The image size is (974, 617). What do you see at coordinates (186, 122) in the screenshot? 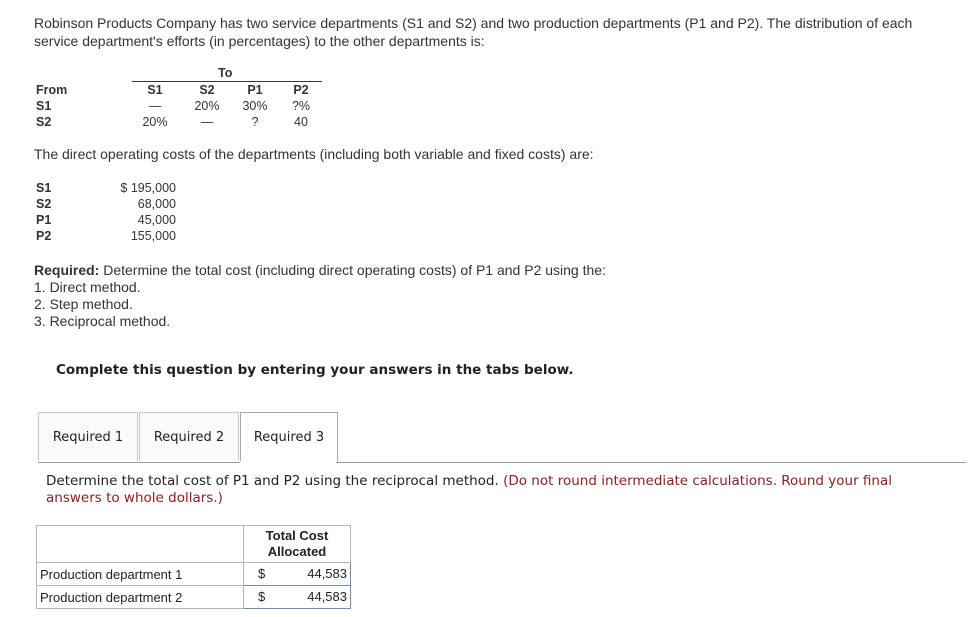
I see `distribution-row: S2 20% — ? 40` at bounding box center [186, 122].